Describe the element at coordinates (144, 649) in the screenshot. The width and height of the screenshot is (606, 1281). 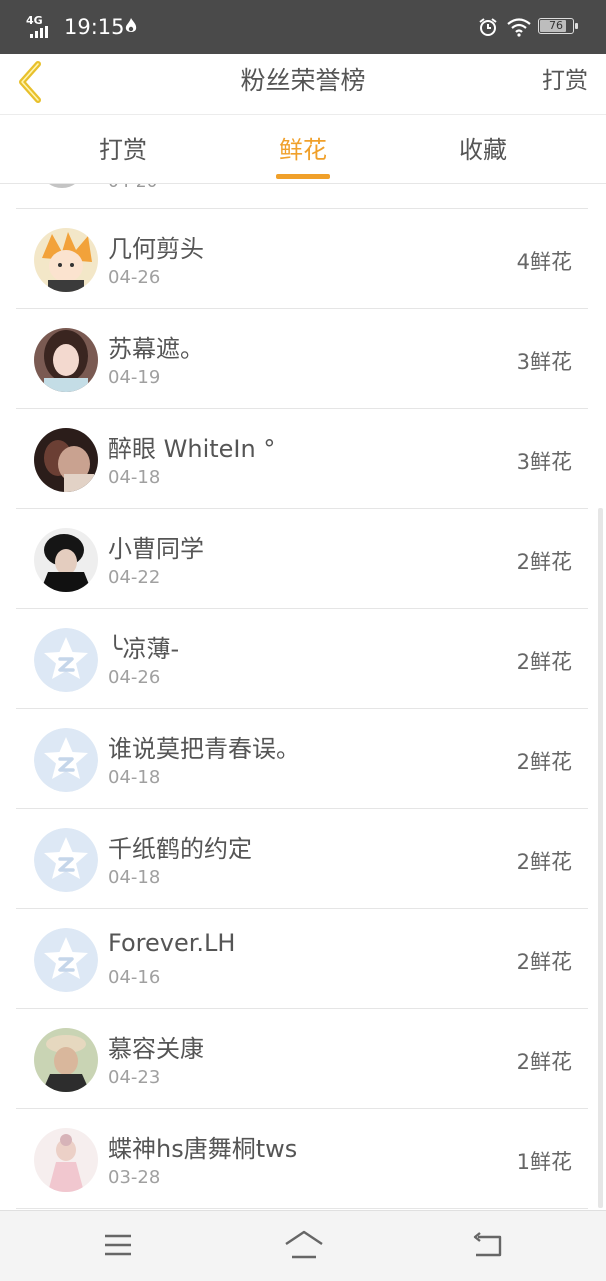
I see `list-item-name: ╰凉薄-` at that location.